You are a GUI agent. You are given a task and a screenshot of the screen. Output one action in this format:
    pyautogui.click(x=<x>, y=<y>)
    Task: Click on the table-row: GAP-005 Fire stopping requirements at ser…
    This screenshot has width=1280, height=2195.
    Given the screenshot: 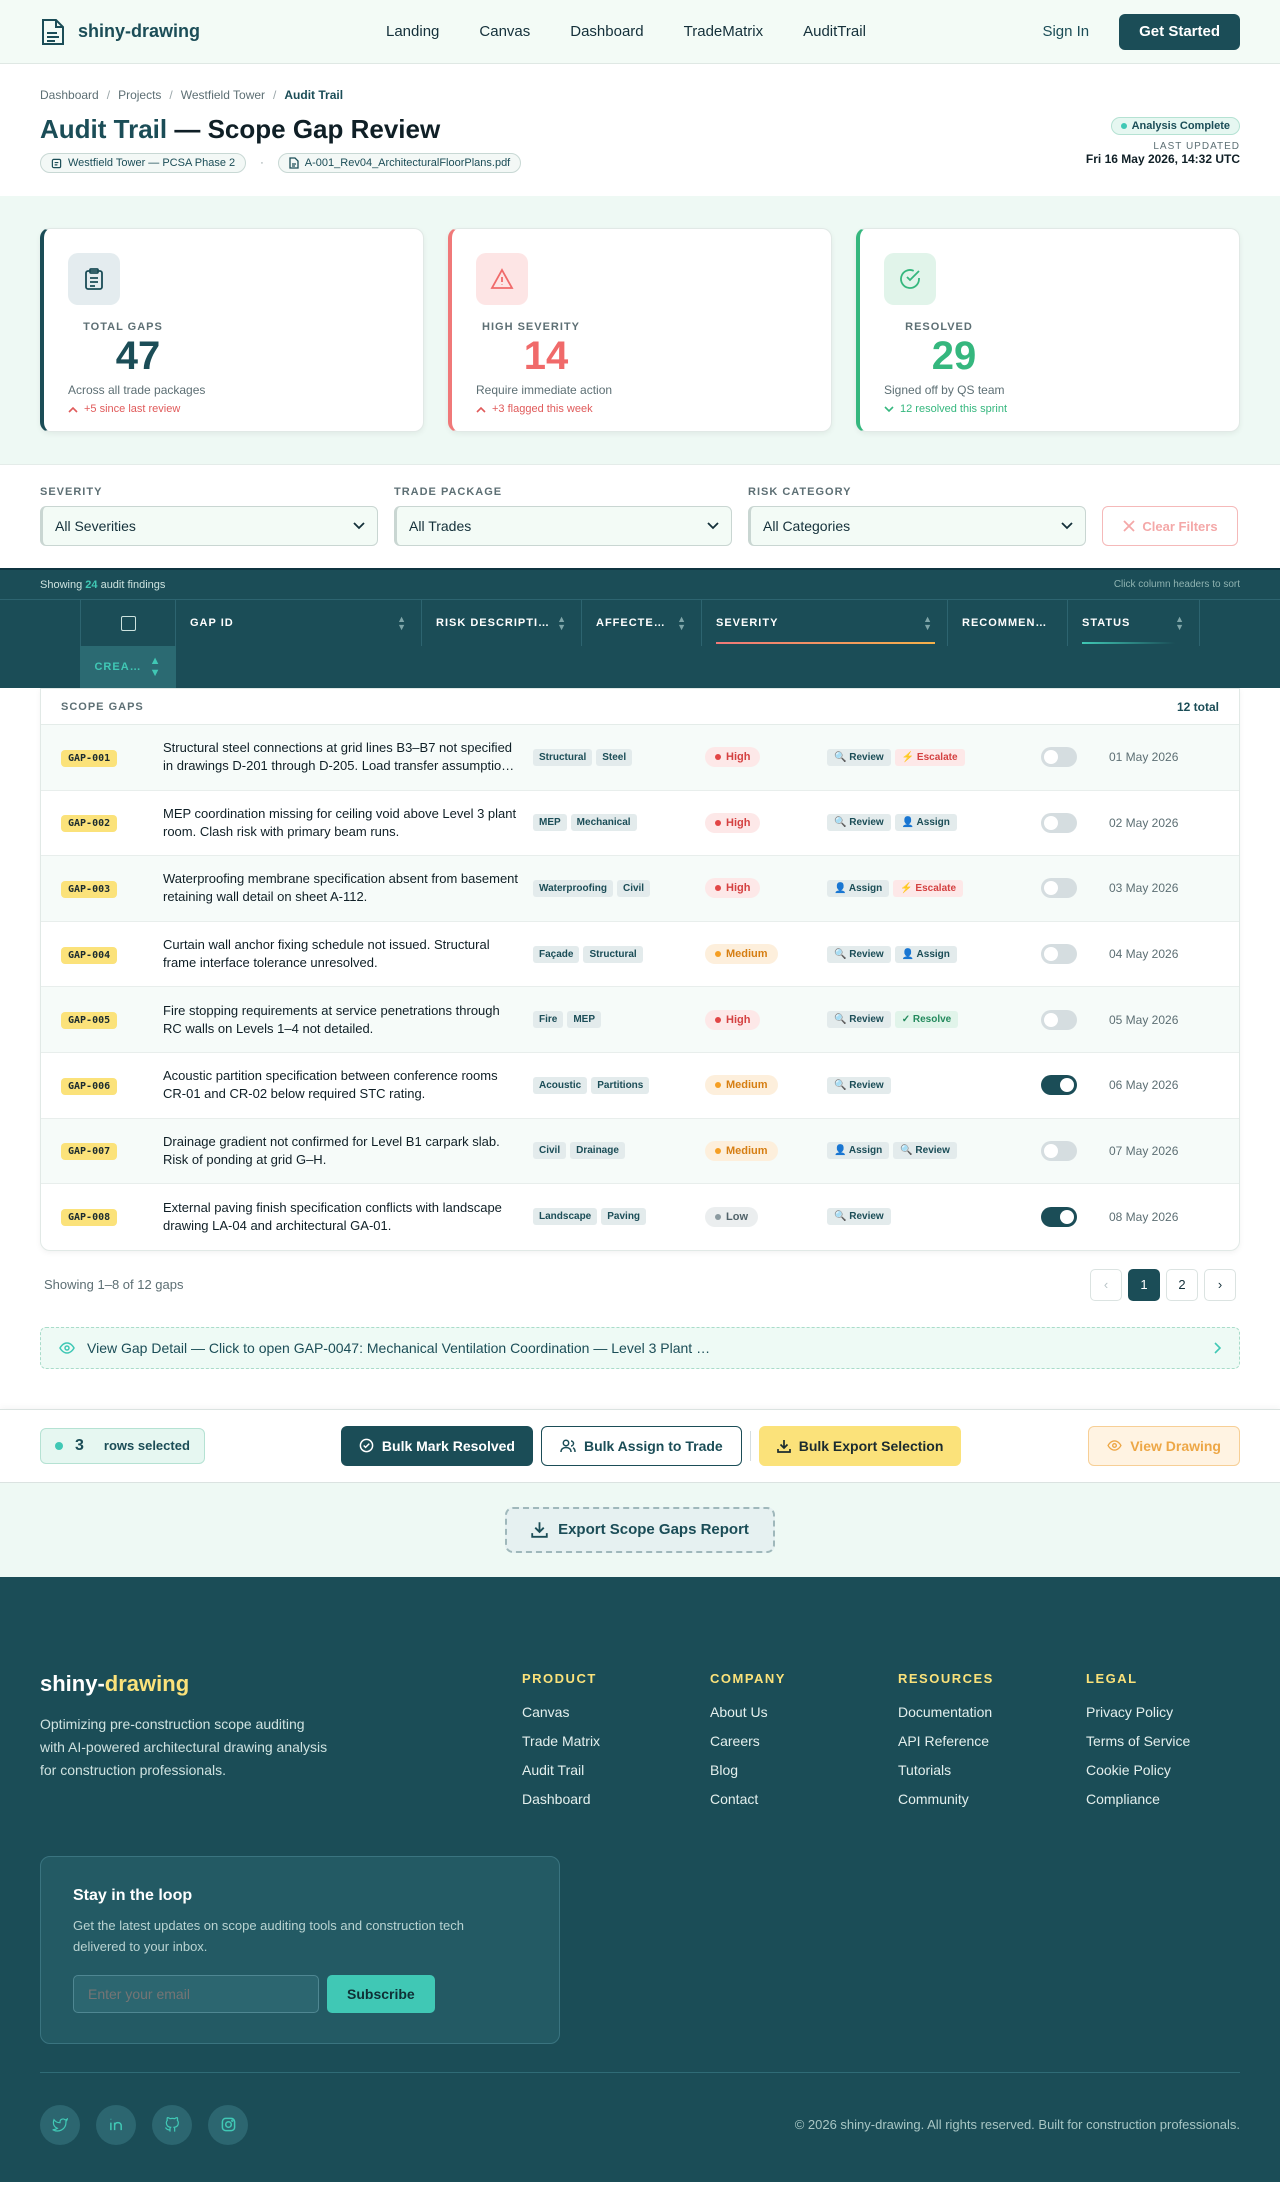 What is the action you would take?
    pyautogui.click(x=640, y=1020)
    